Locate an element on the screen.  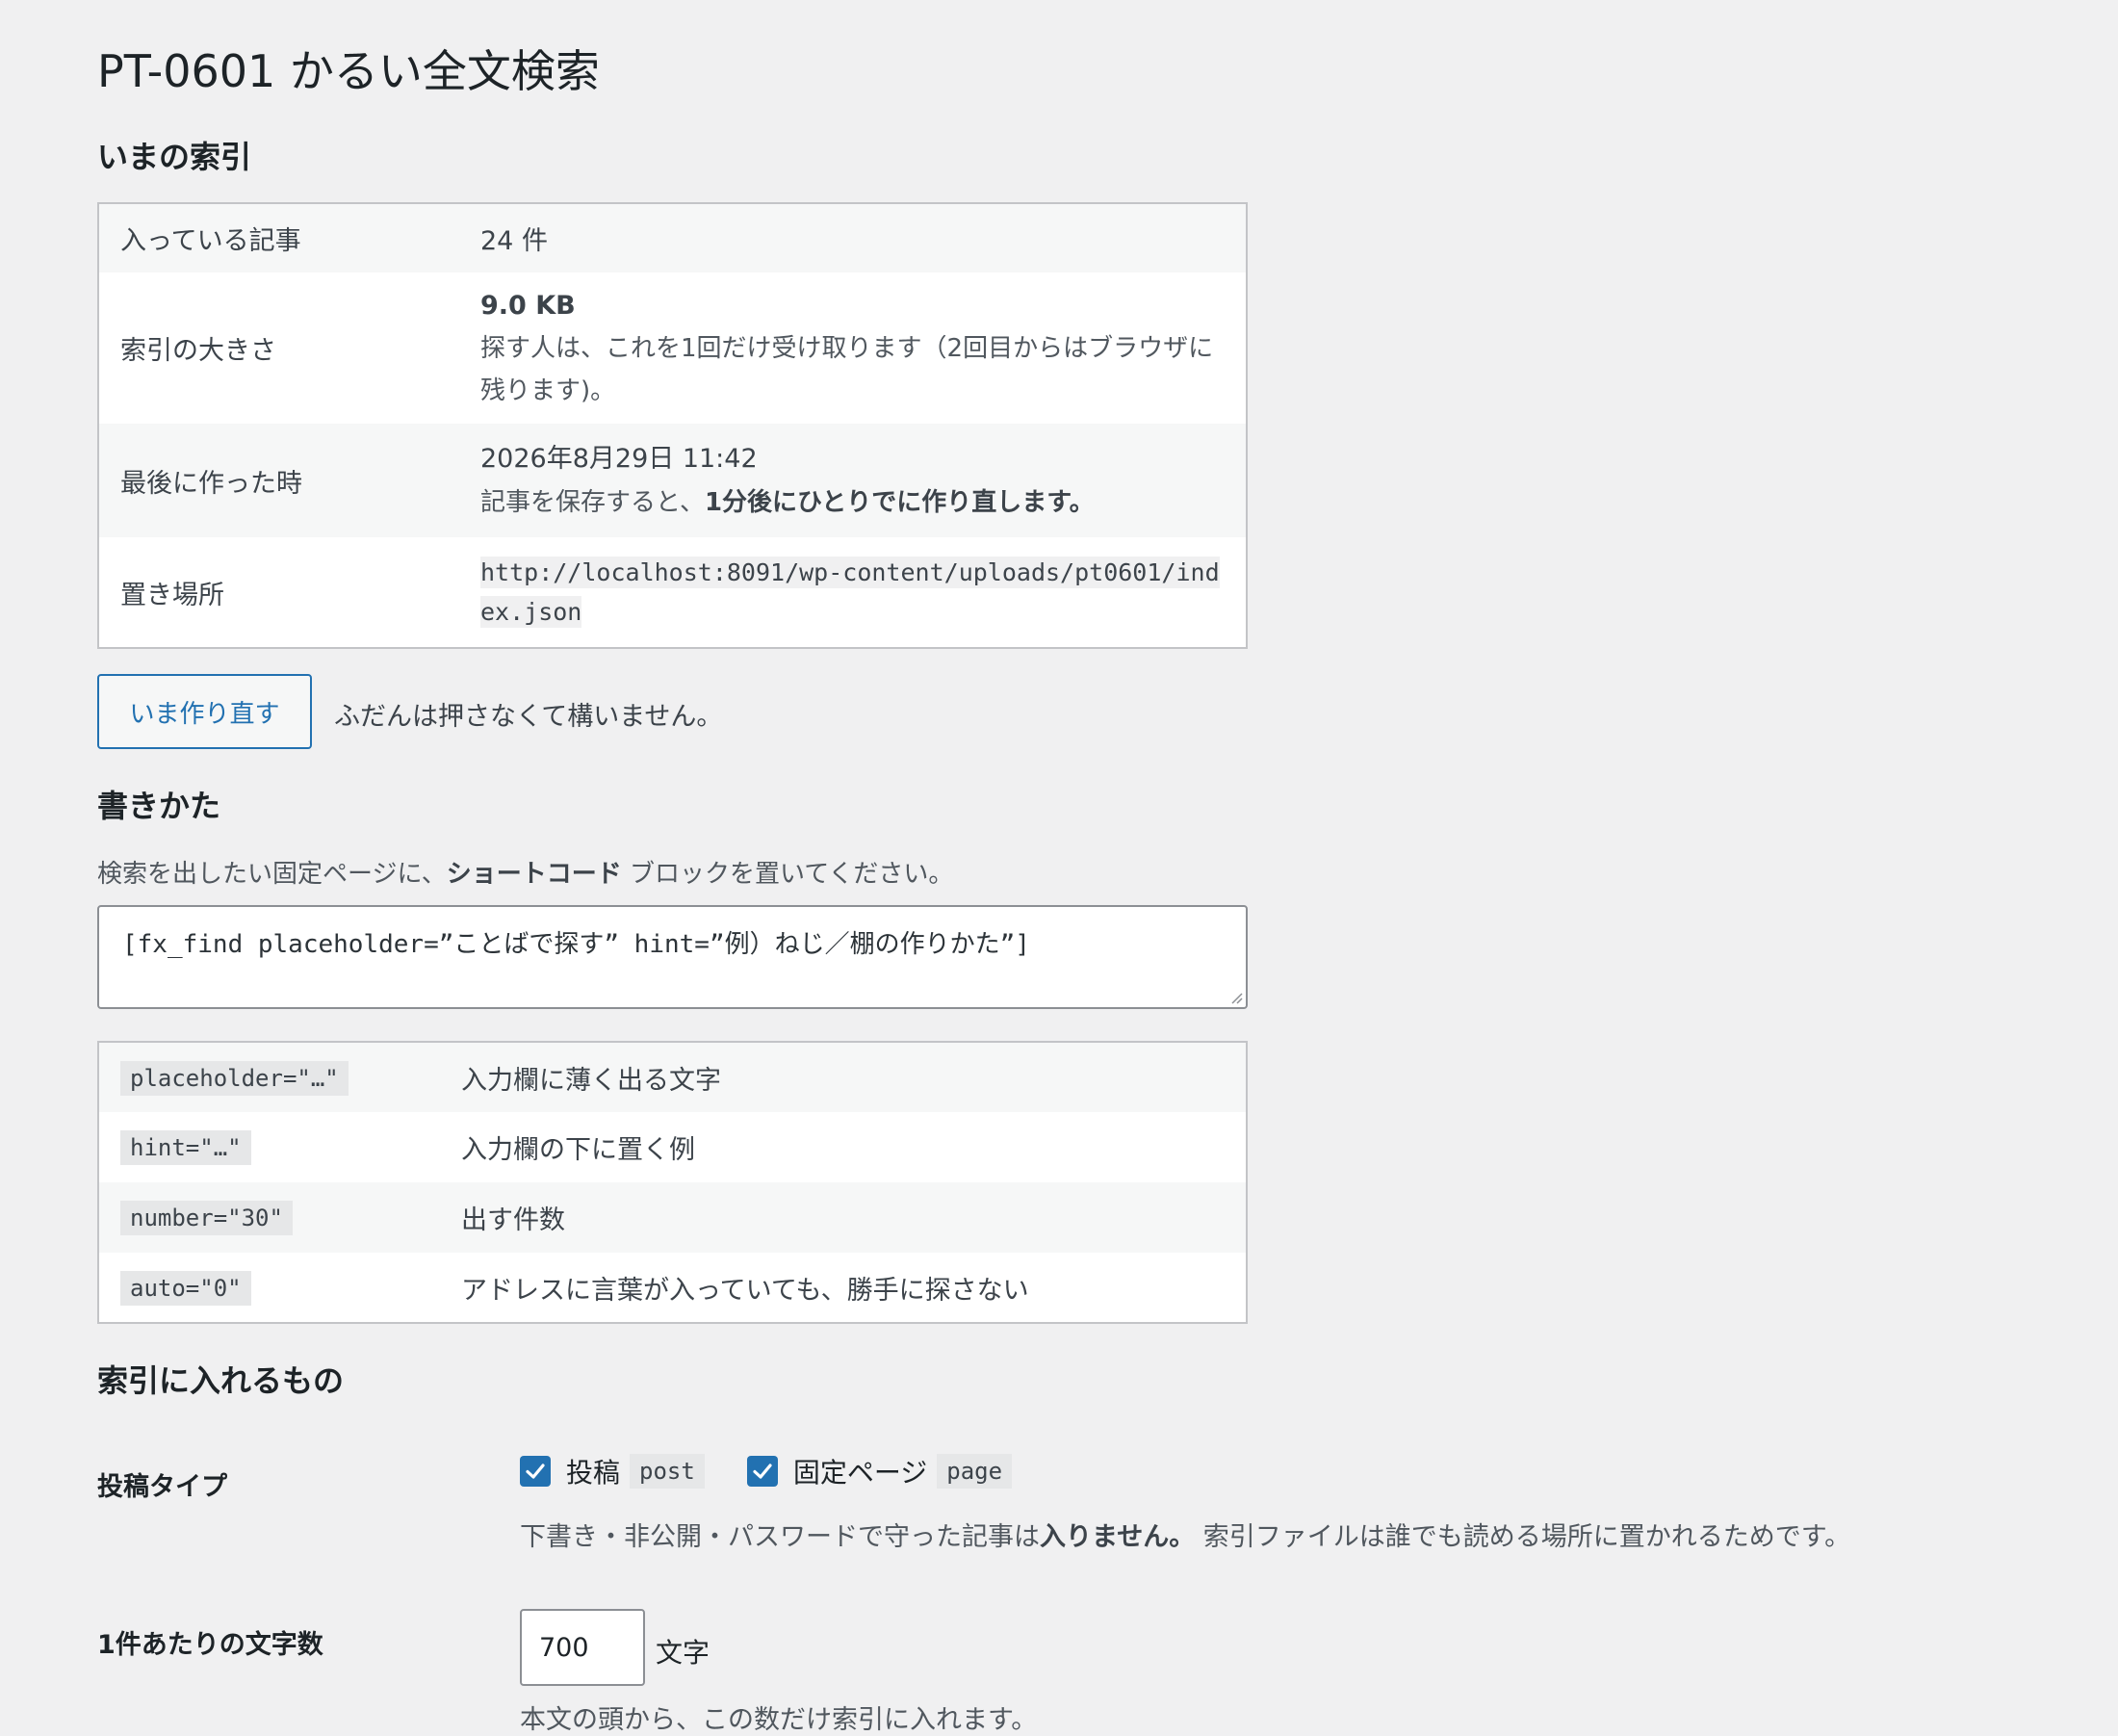
index-heading: いまの索引 is located at coordinates (174, 157).